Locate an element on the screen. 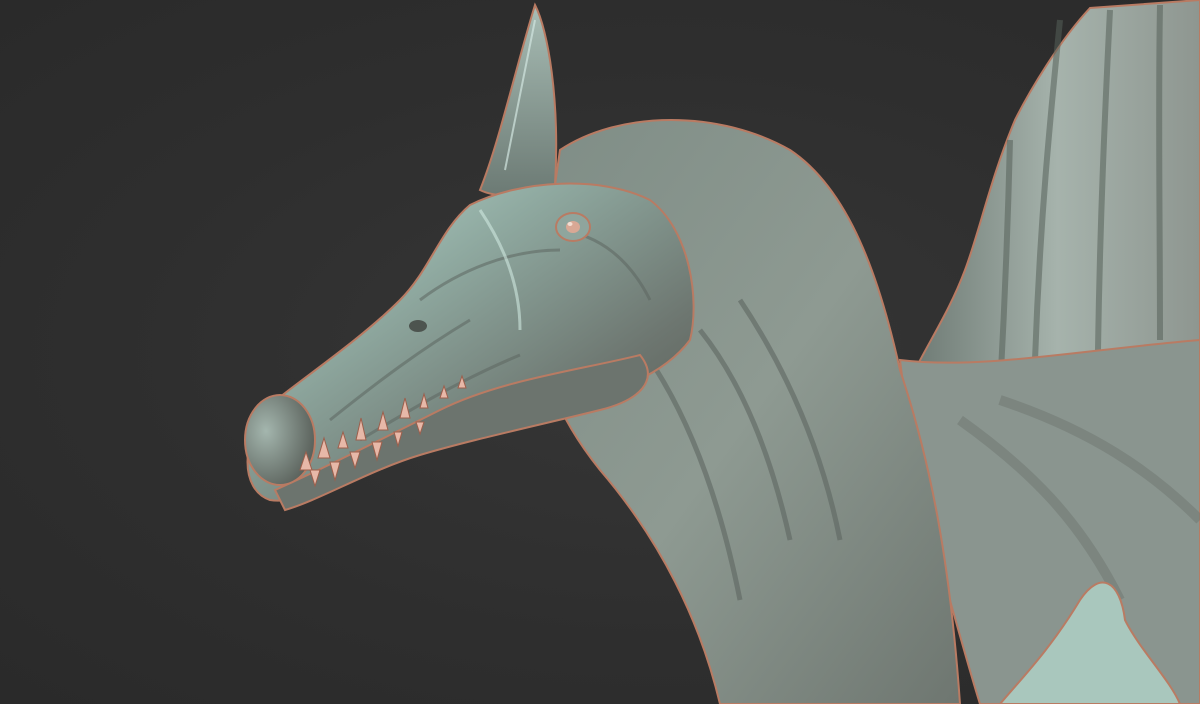 The width and height of the screenshot is (1200, 704). nostril is located at coordinates (418, 326).